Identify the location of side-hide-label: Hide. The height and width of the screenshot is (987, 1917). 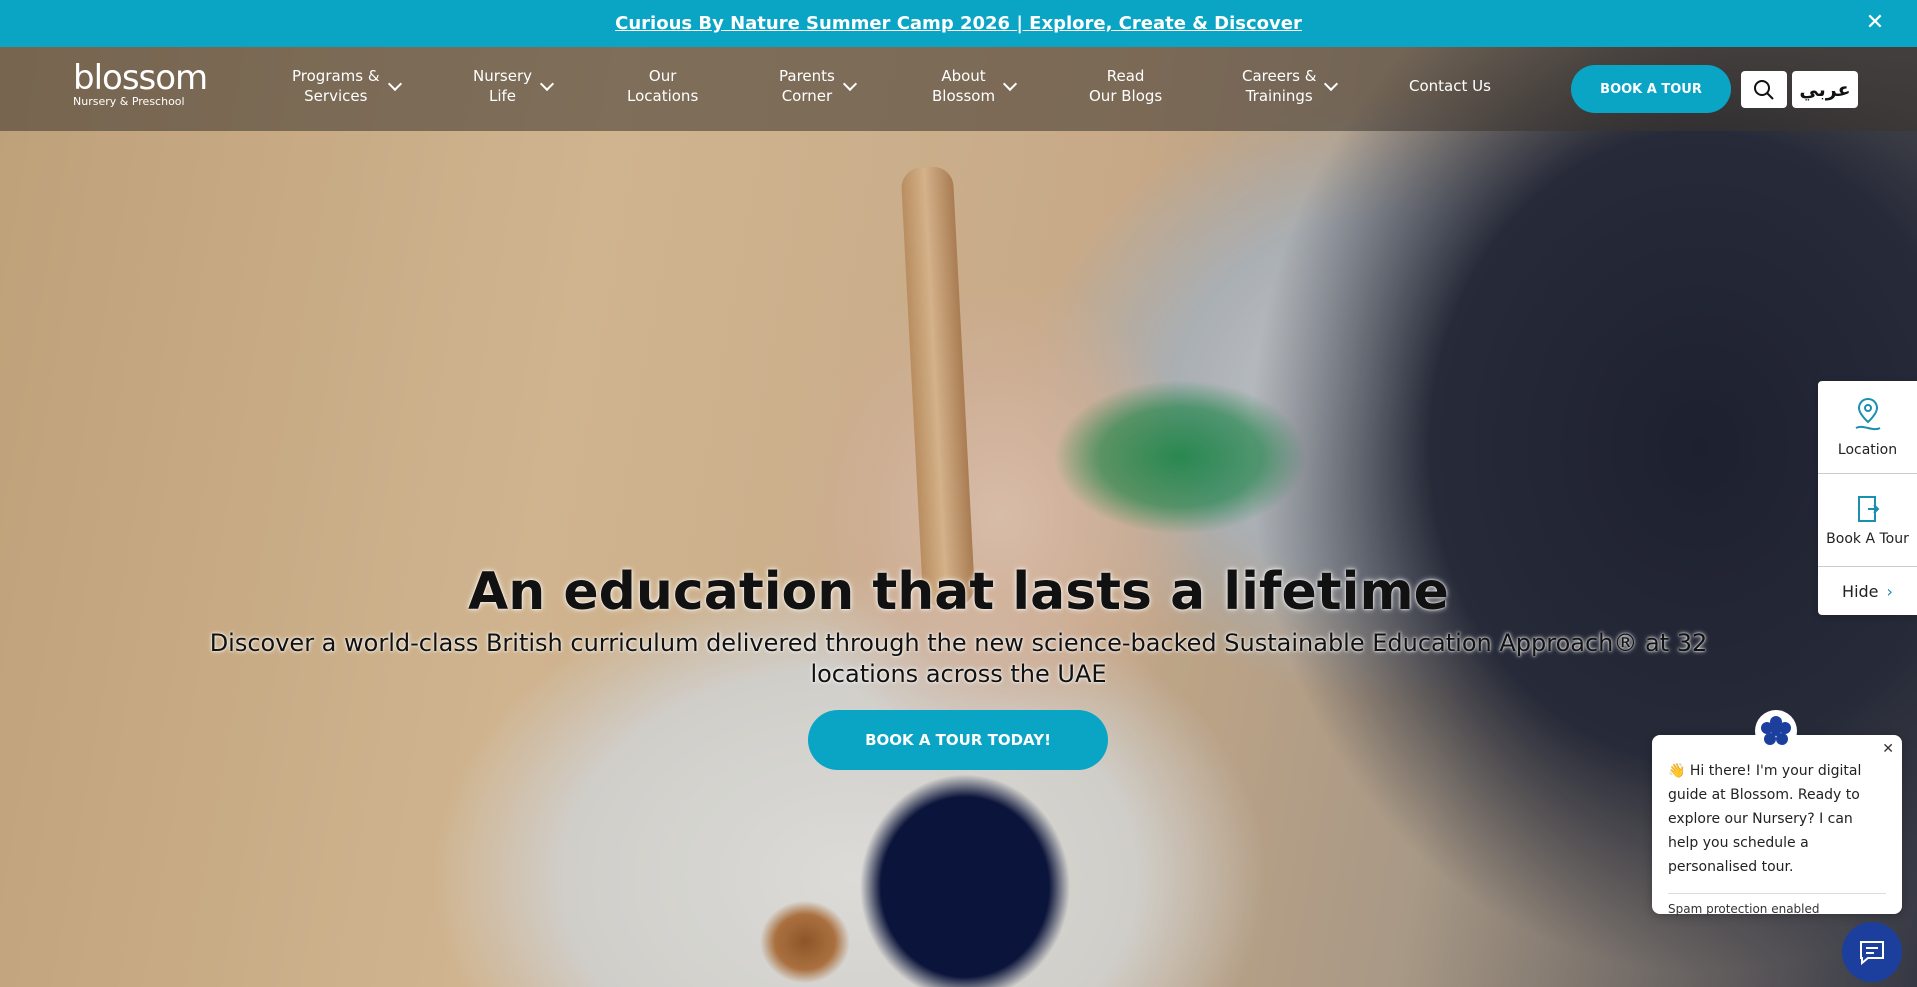
(1860, 591).